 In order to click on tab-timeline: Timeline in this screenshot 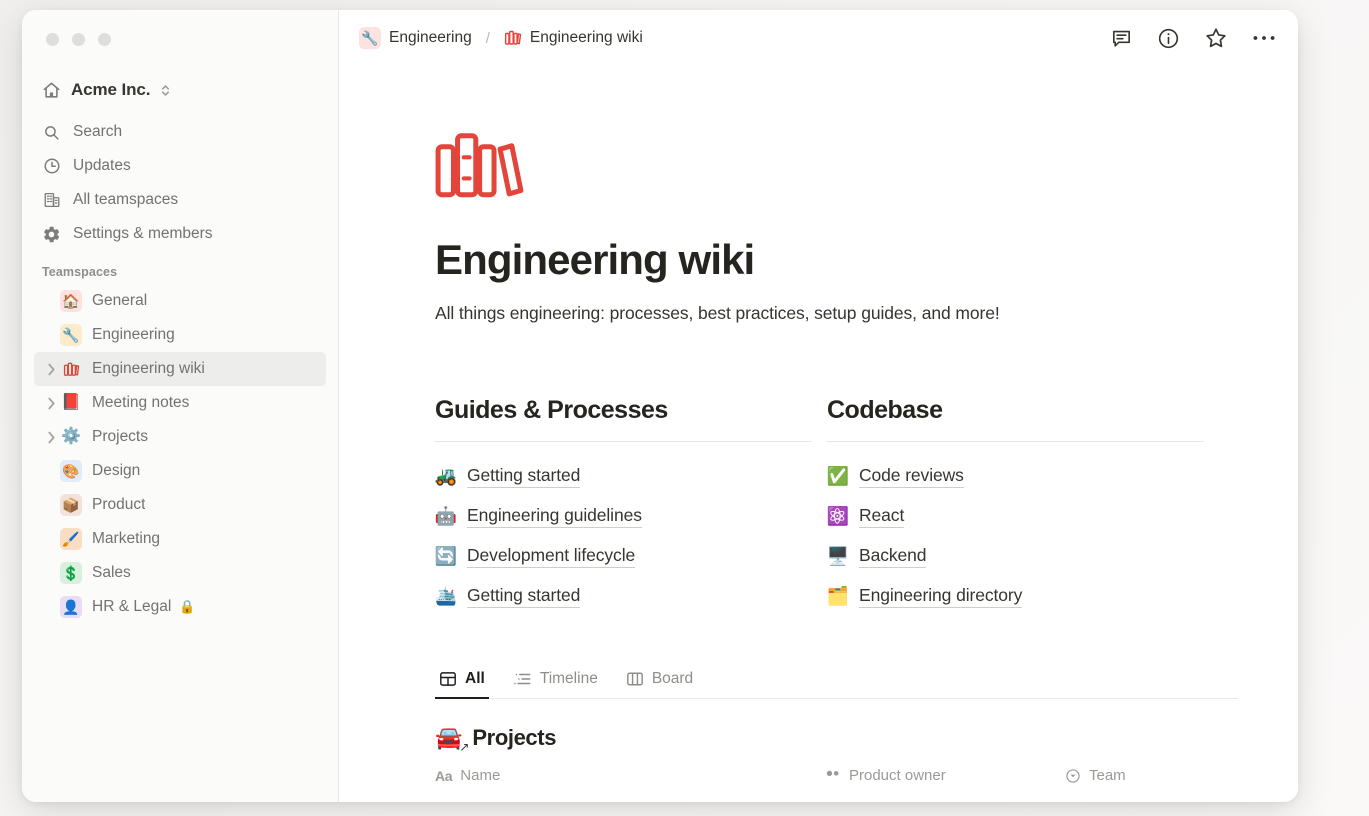, I will do `click(555, 681)`.